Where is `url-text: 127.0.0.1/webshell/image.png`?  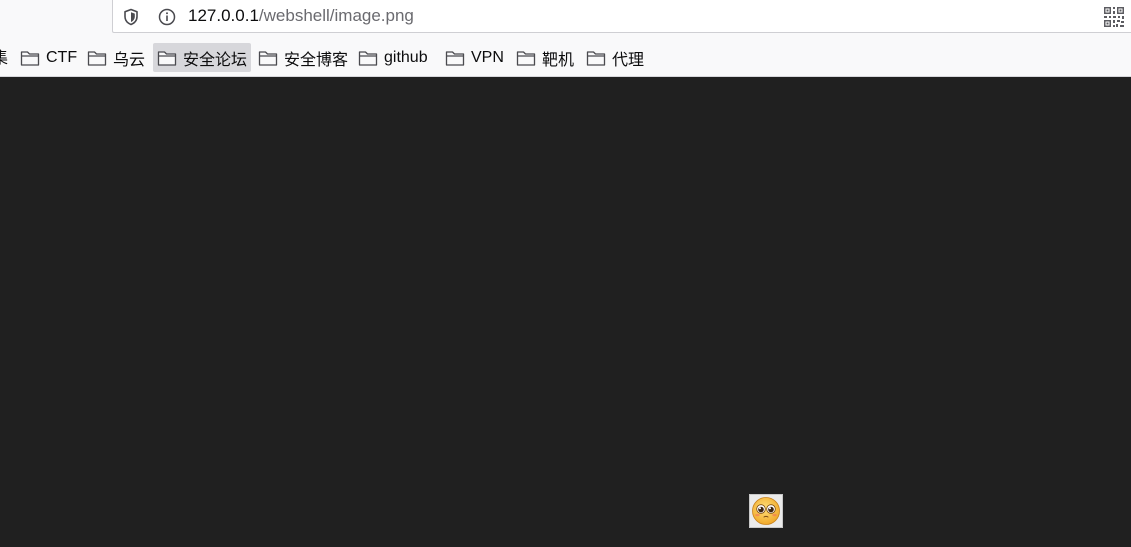
url-text: 127.0.0.1/webshell/image.png is located at coordinates (301, 16).